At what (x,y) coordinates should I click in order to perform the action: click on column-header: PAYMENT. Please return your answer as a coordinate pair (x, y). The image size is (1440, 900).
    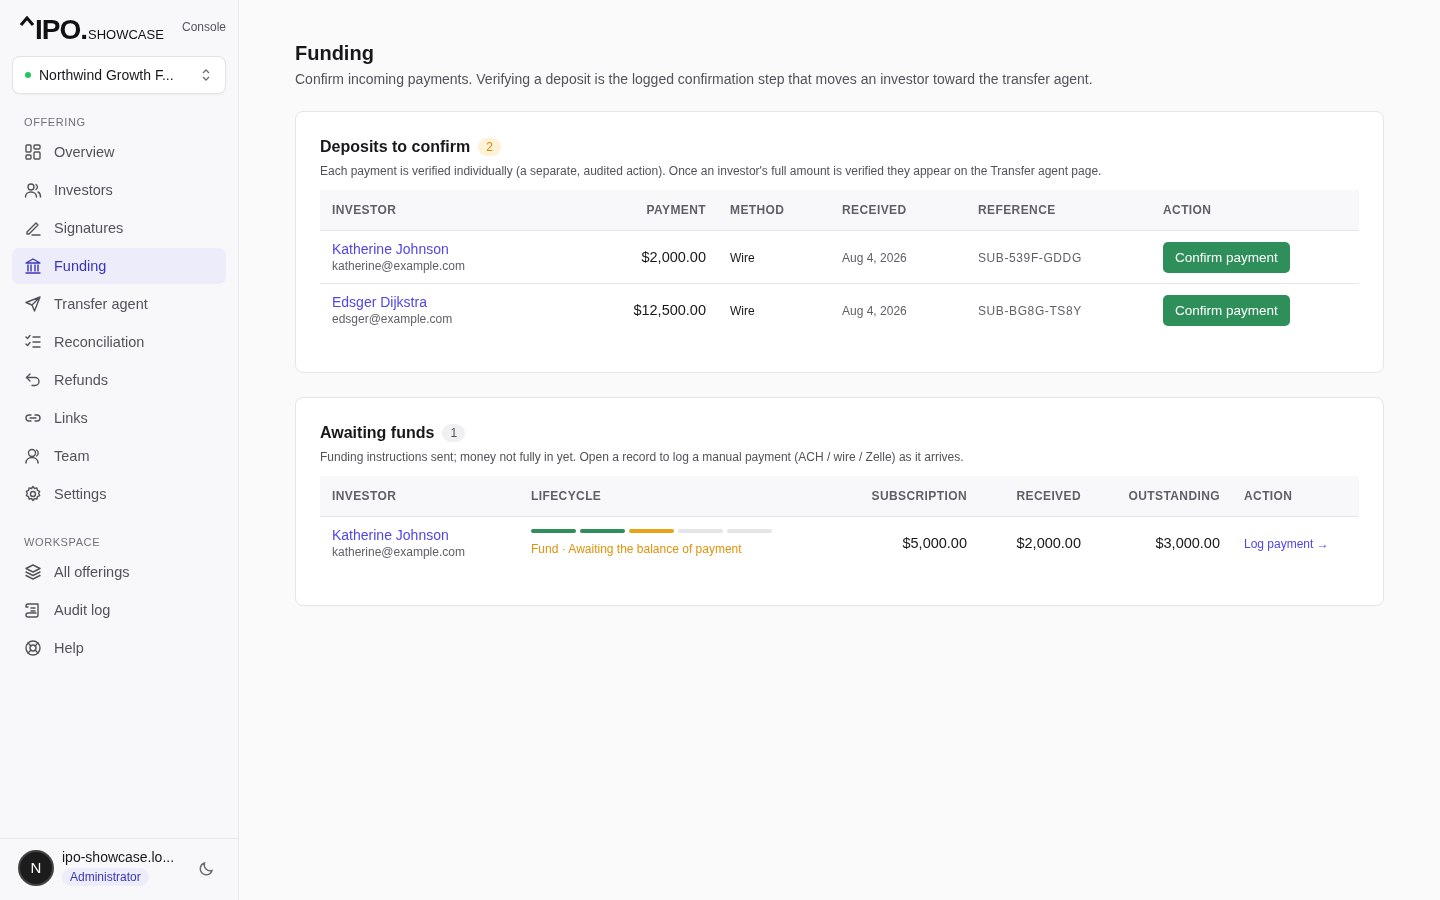
    Looking at the image, I should click on (651, 210).